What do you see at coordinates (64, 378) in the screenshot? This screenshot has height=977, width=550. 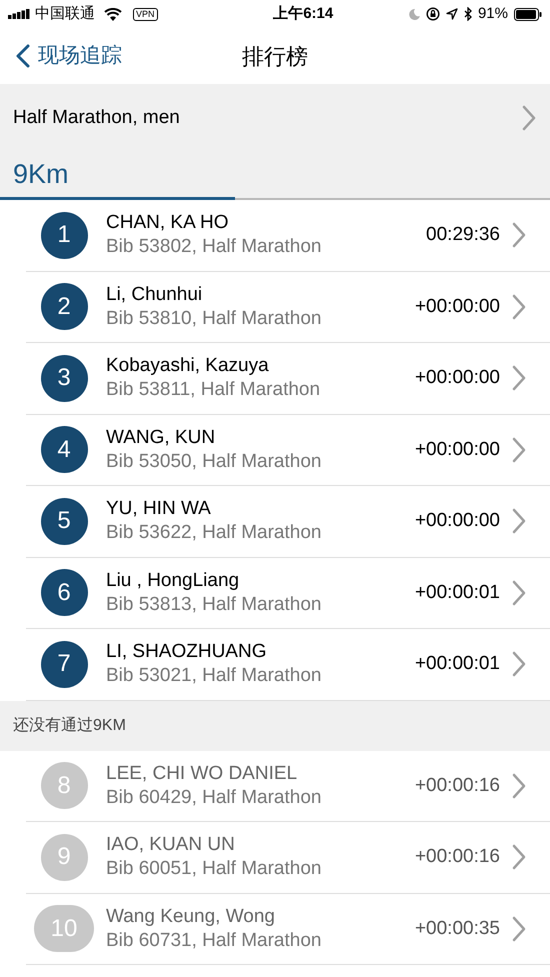 I see `rank-badge: 3` at bounding box center [64, 378].